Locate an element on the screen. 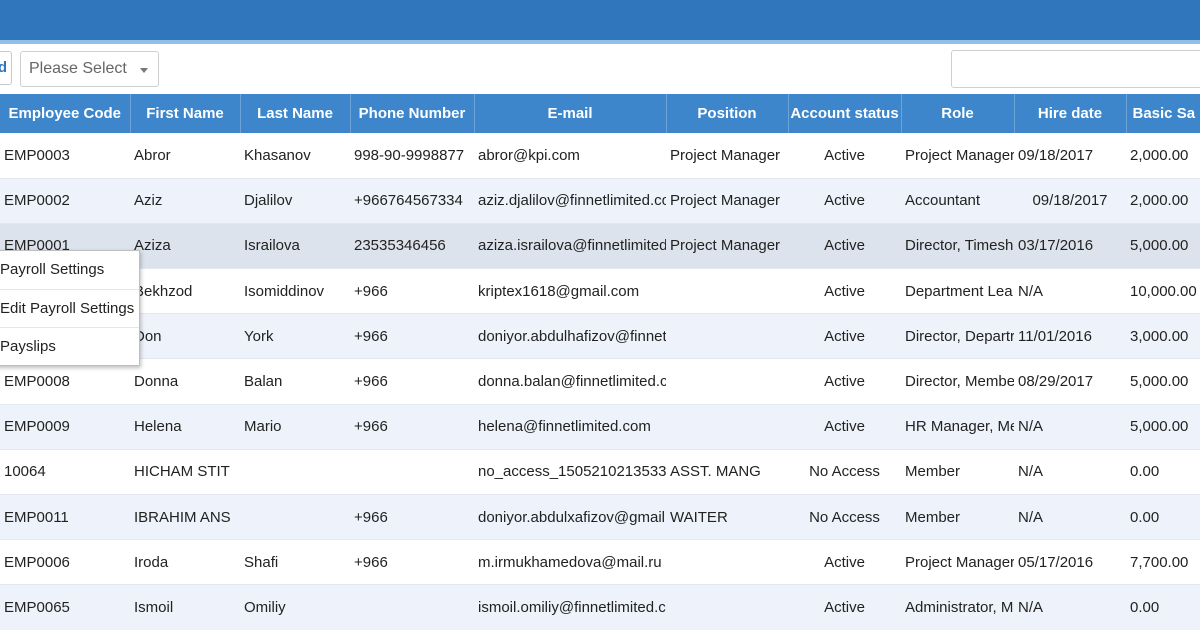 Image resolution: width=1200 pixels, height=630 pixels. col-header-position: Position is located at coordinates (727, 113).